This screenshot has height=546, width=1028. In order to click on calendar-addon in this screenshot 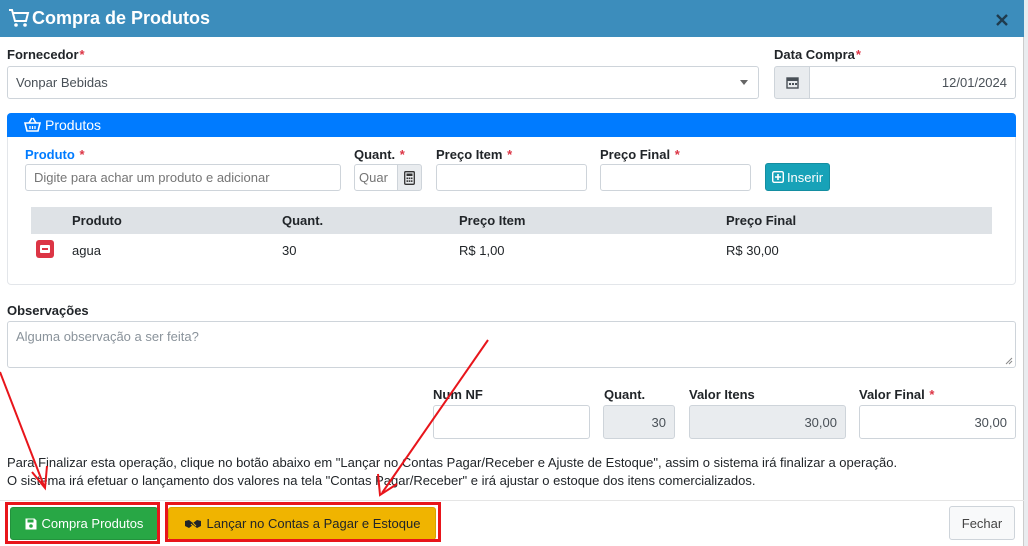, I will do `click(792, 82)`.